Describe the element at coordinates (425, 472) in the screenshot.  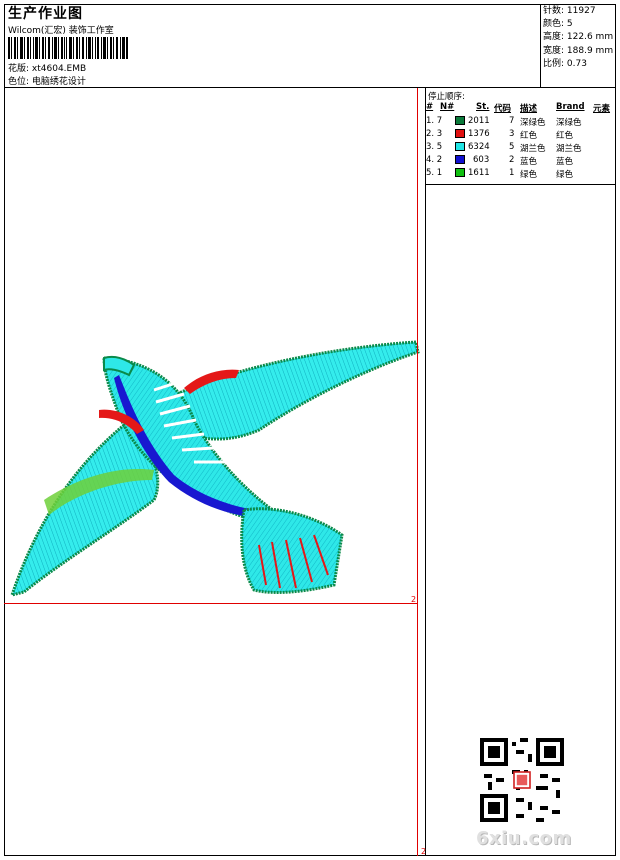
I see `panel-divider` at that location.